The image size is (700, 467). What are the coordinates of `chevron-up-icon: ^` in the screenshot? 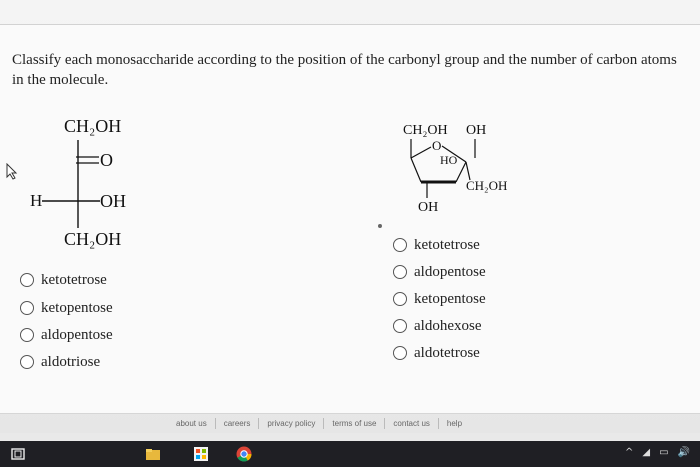 It's located at (629, 452).